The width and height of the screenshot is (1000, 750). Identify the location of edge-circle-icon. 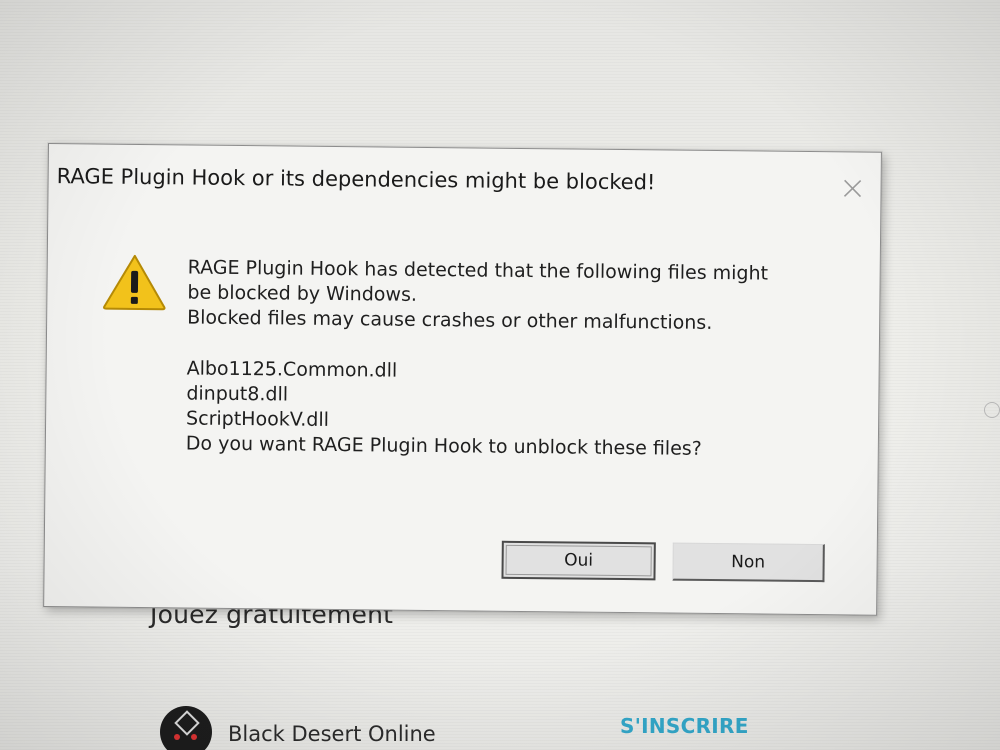
(992, 410).